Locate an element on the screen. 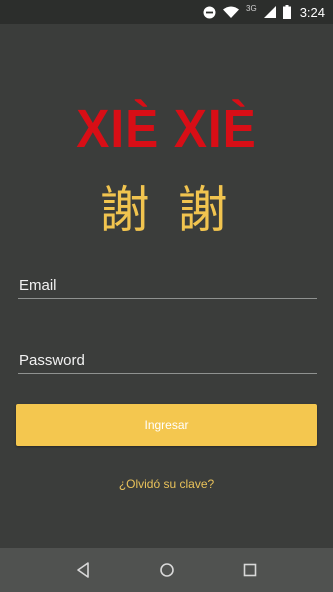  network-type-label: 3G is located at coordinates (251, 8).